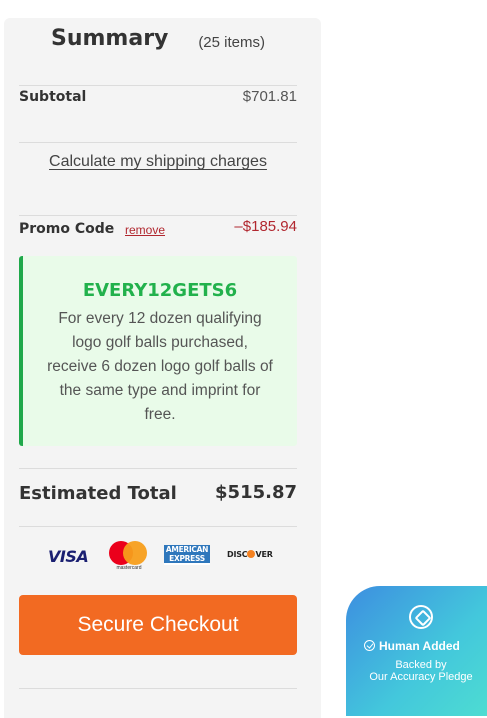 This screenshot has height=718, width=487. I want to click on check-circle-icon, so click(369, 645).